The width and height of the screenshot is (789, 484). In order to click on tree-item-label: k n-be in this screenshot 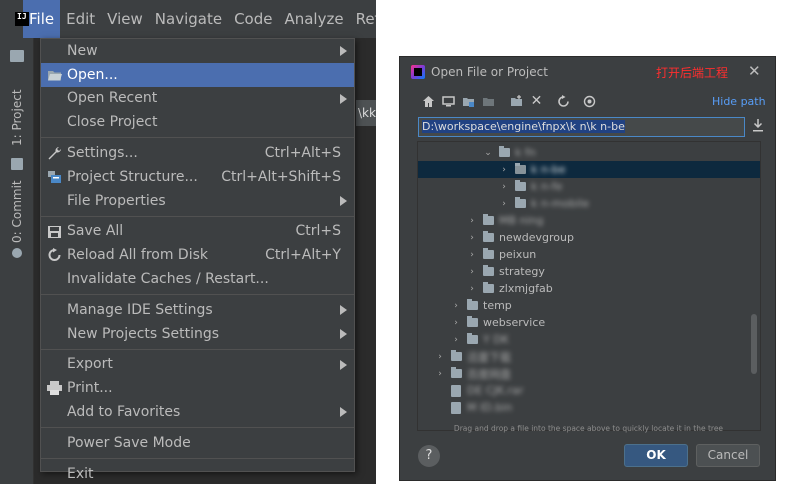, I will do `click(548, 169)`.